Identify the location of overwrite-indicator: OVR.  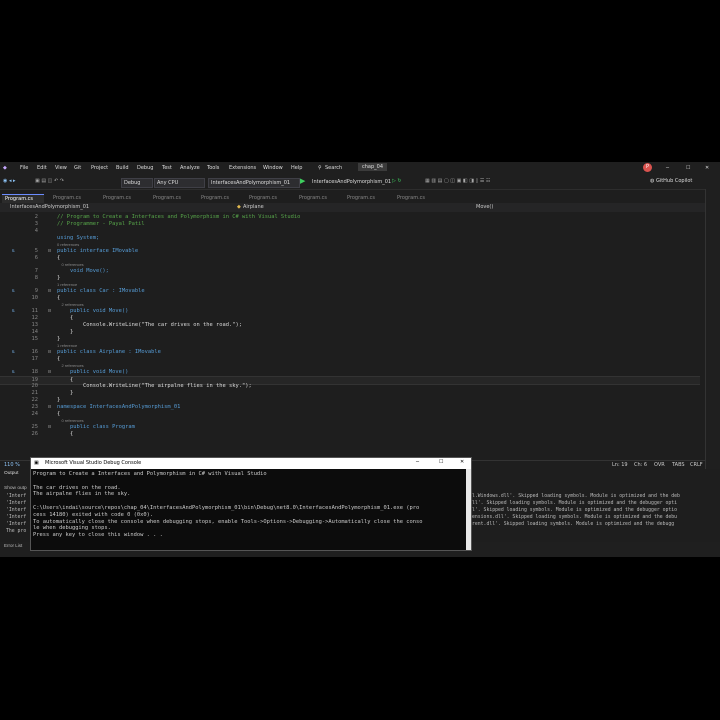
(659, 465).